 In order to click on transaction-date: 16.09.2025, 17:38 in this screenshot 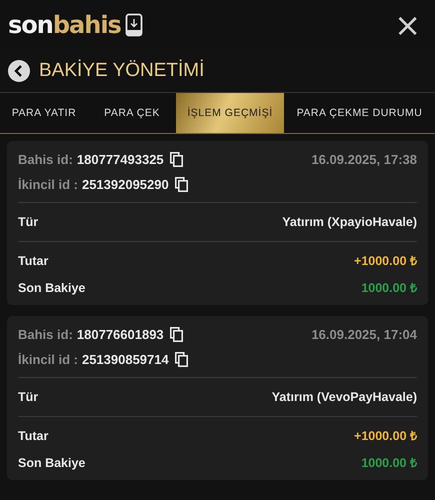, I will do `click(364, 159)`.